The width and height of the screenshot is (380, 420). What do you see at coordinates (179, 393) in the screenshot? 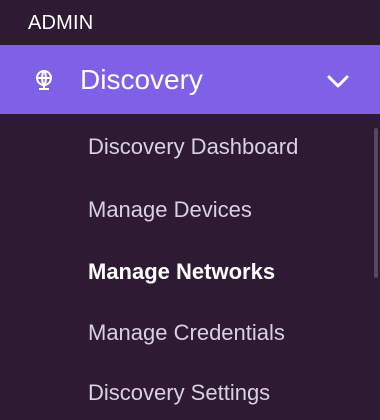
I see `submenu-item-discovery-settings: Discovery Settings` at bounding box center [179, 393].